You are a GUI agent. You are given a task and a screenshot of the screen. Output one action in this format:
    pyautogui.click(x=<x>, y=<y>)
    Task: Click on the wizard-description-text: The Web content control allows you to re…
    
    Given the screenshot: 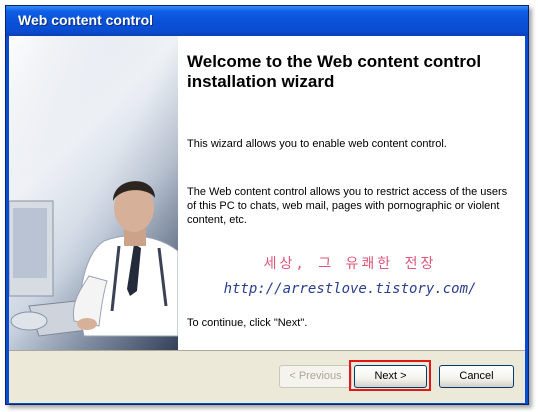 What is the action you would take?
    pyautogui.click(x=347, y=206)
    